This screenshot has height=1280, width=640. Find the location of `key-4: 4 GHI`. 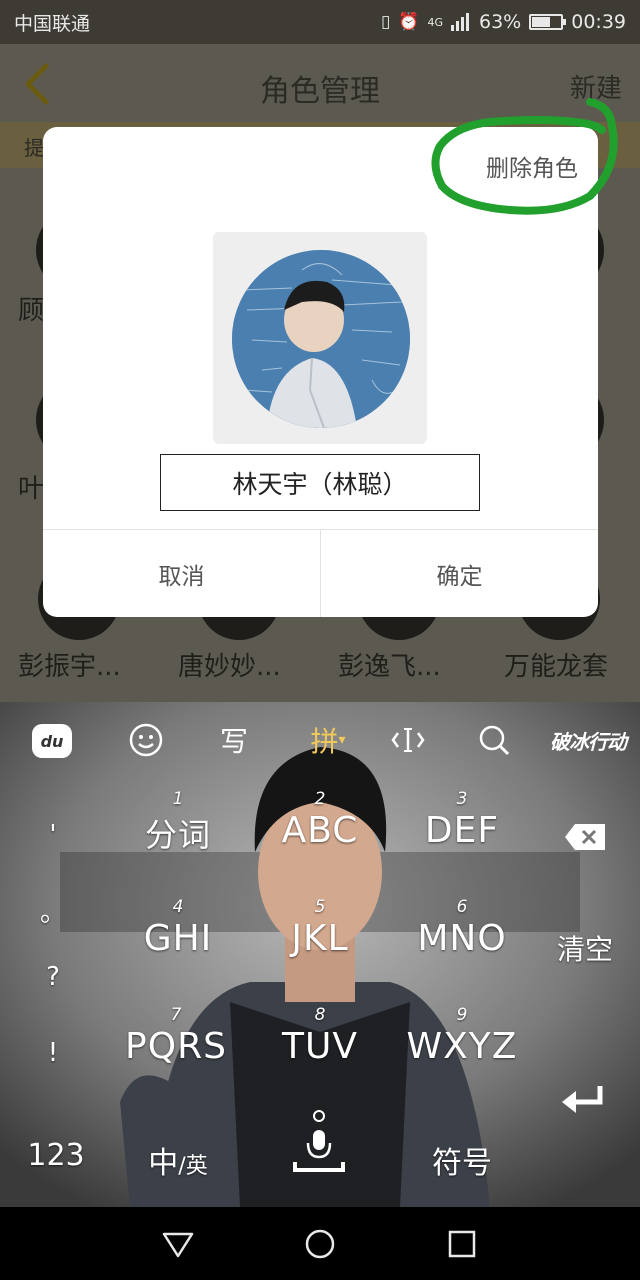

key-4: 4 GHI is located at coordinates (178, 927).